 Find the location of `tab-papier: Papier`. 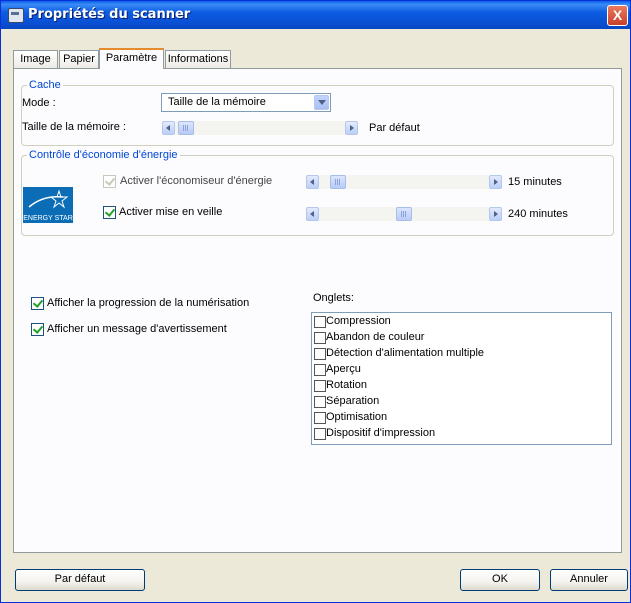

tab-papier: Papier is located at coordinates (79, 59).